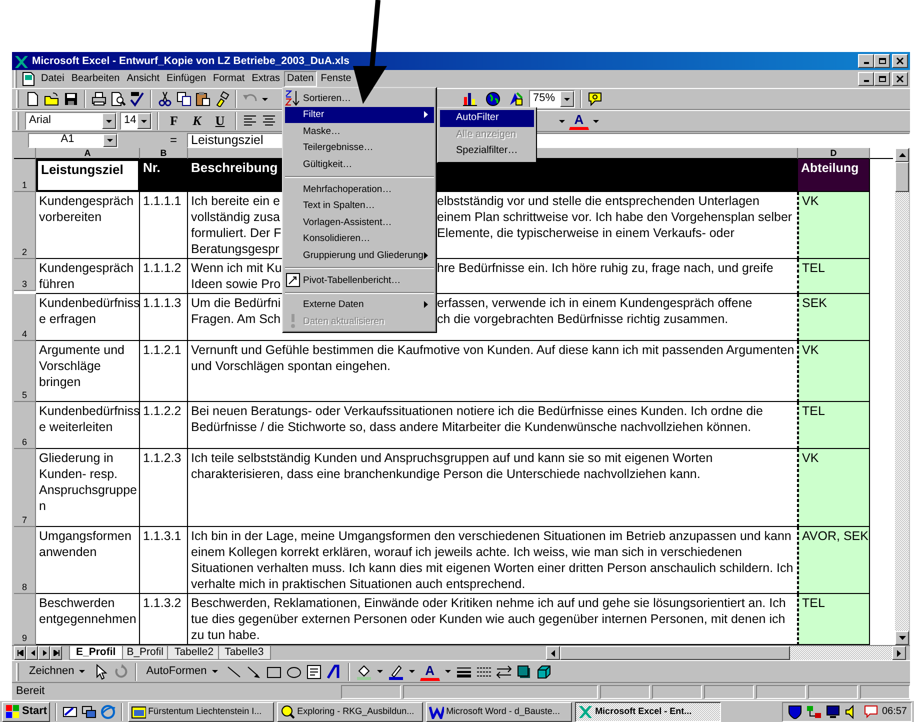 The height and width of the screenshot is (722, 914). Describe the element at coordinates (236, 276) in the screenshot. I see `table-cell-text: Wenn ich mit Ku Ideen sowie Pro` at that location.